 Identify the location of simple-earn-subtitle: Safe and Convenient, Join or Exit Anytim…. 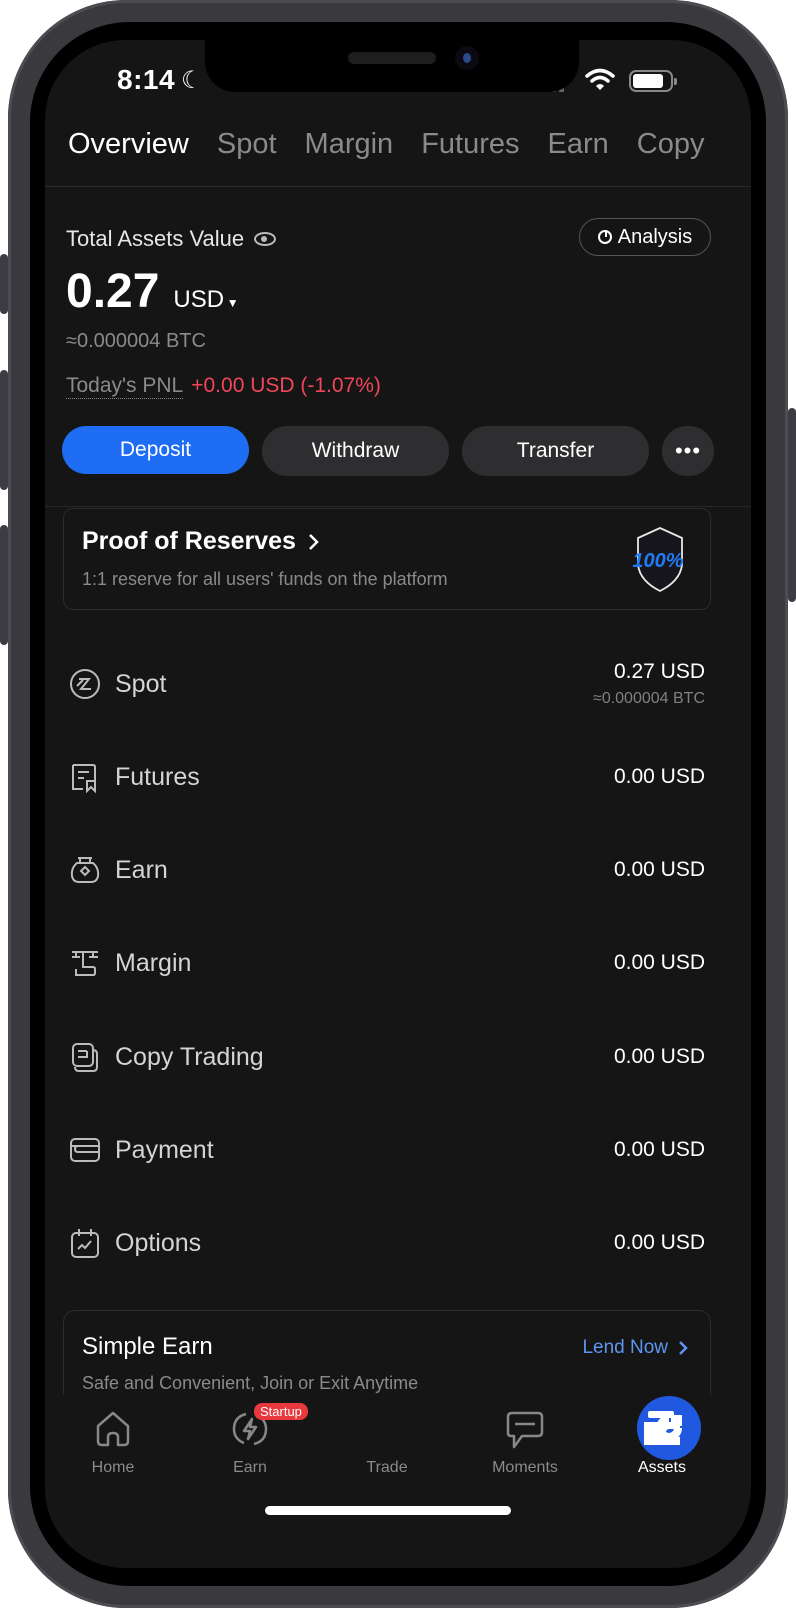
(250, 1383).